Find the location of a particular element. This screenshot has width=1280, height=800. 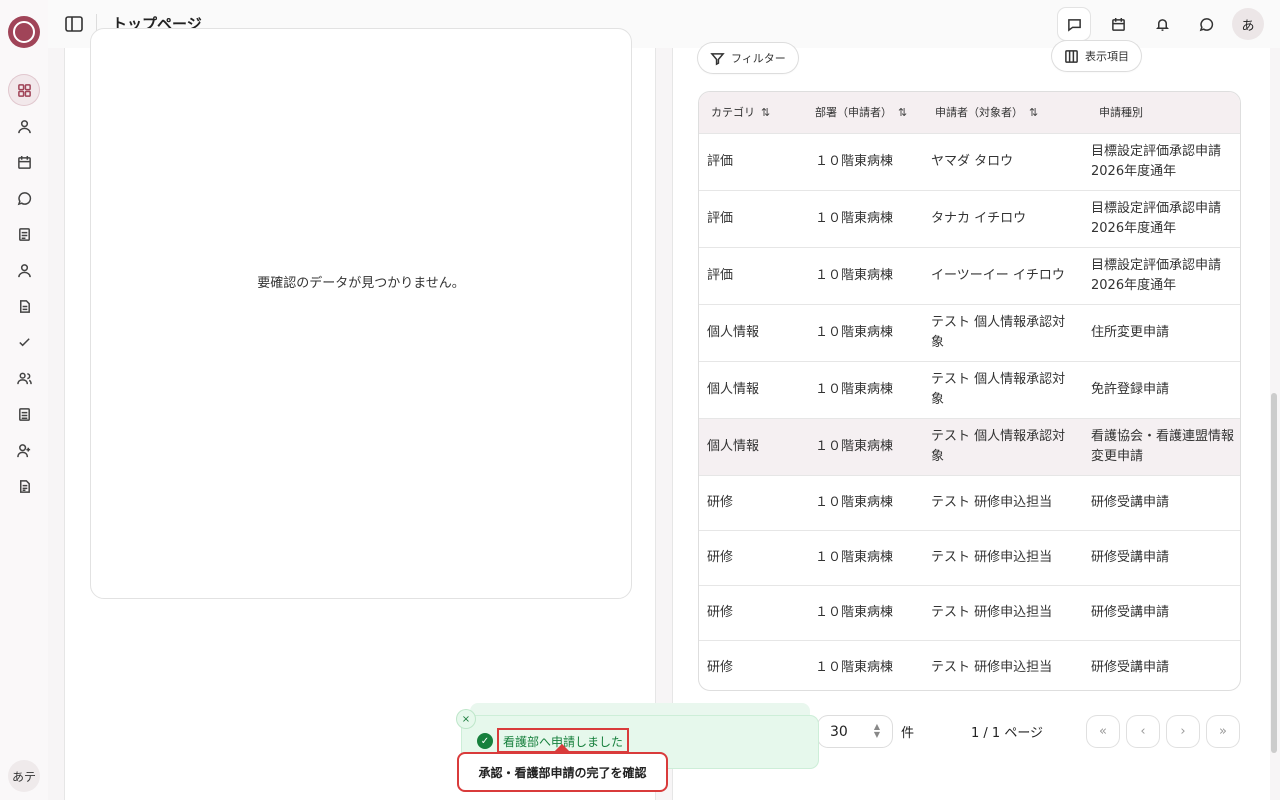

cell-request-type: 免許登録申請 is located at coordinates (1161, 389).